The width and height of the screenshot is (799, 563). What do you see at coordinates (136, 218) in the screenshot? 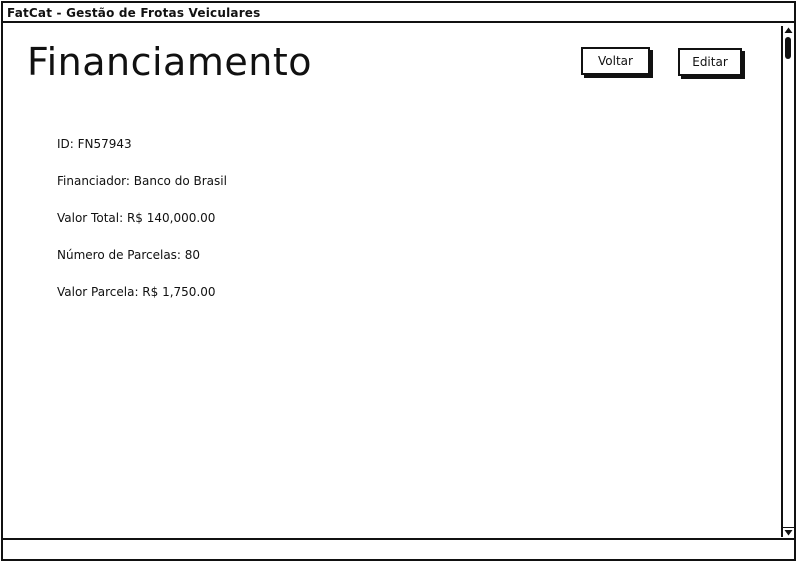
I see `financing-total-value: Valor Total: R$ 140,000.00` at bounding box center [136, 218].